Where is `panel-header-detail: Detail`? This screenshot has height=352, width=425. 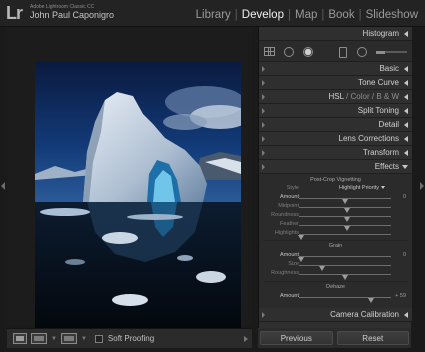
panel-header-detail: Detail is located at coordinates (335, 125).